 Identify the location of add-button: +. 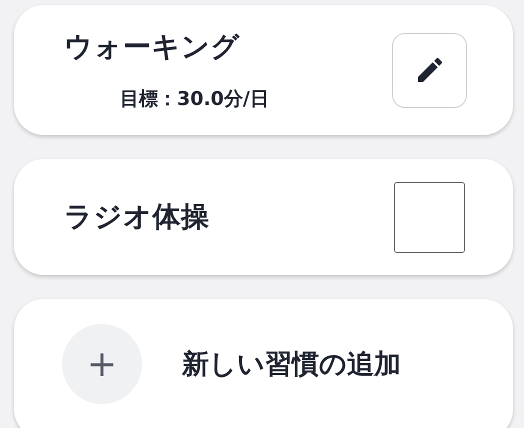
(102, 364).